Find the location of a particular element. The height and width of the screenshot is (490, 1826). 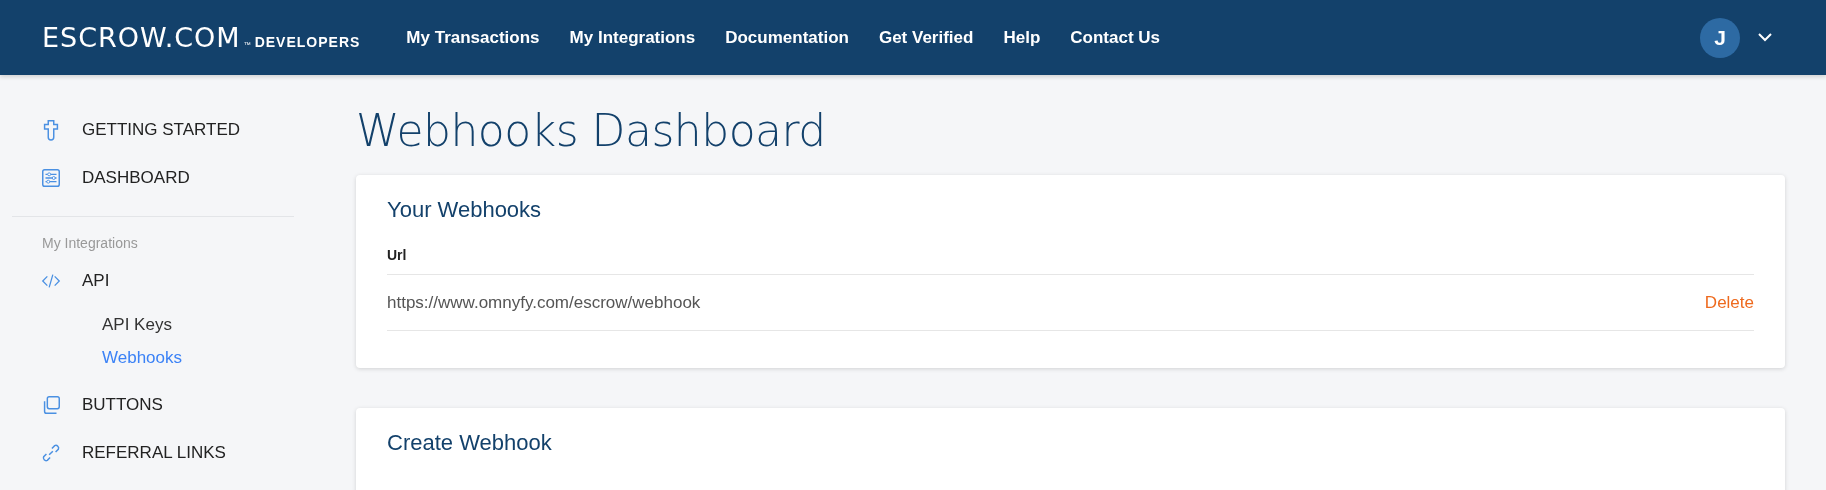

nav-link: Help is located at coordinates (1022, 37).